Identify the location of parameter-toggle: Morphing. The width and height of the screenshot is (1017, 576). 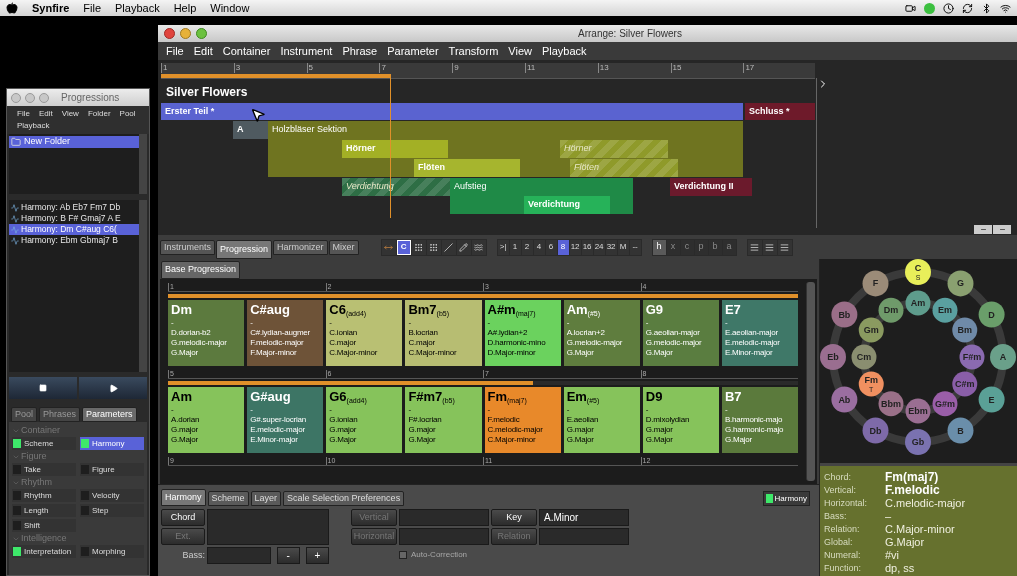
(112, 551).